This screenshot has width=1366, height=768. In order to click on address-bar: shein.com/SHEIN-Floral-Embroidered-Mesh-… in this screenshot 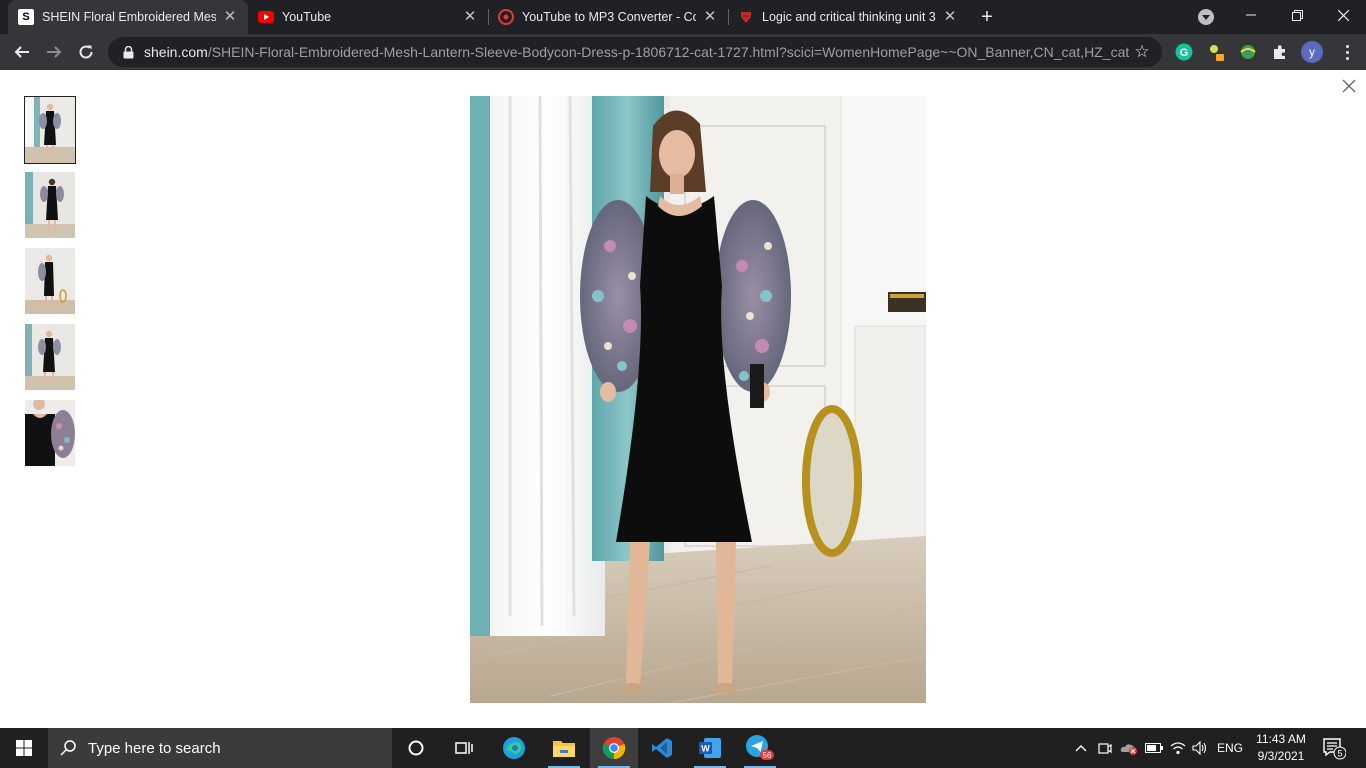, I will do `click(635, 52)`.